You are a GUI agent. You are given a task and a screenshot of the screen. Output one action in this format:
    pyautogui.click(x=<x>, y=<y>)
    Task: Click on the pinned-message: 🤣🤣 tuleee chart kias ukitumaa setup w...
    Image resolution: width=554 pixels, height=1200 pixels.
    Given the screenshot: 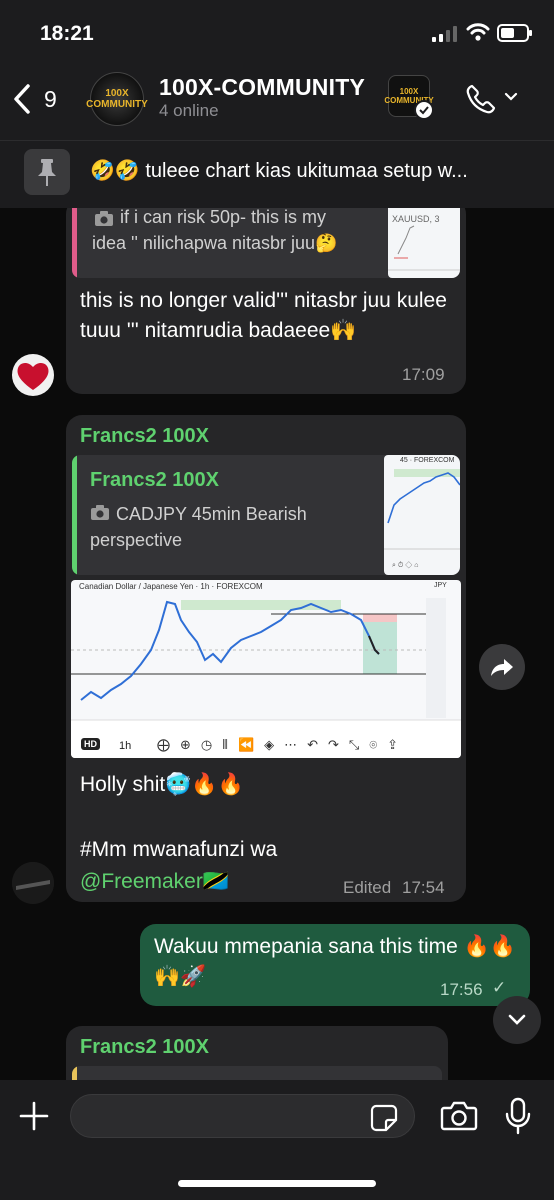 What is the action you would take?
    pyautogui.click(x=277, y=174)
    